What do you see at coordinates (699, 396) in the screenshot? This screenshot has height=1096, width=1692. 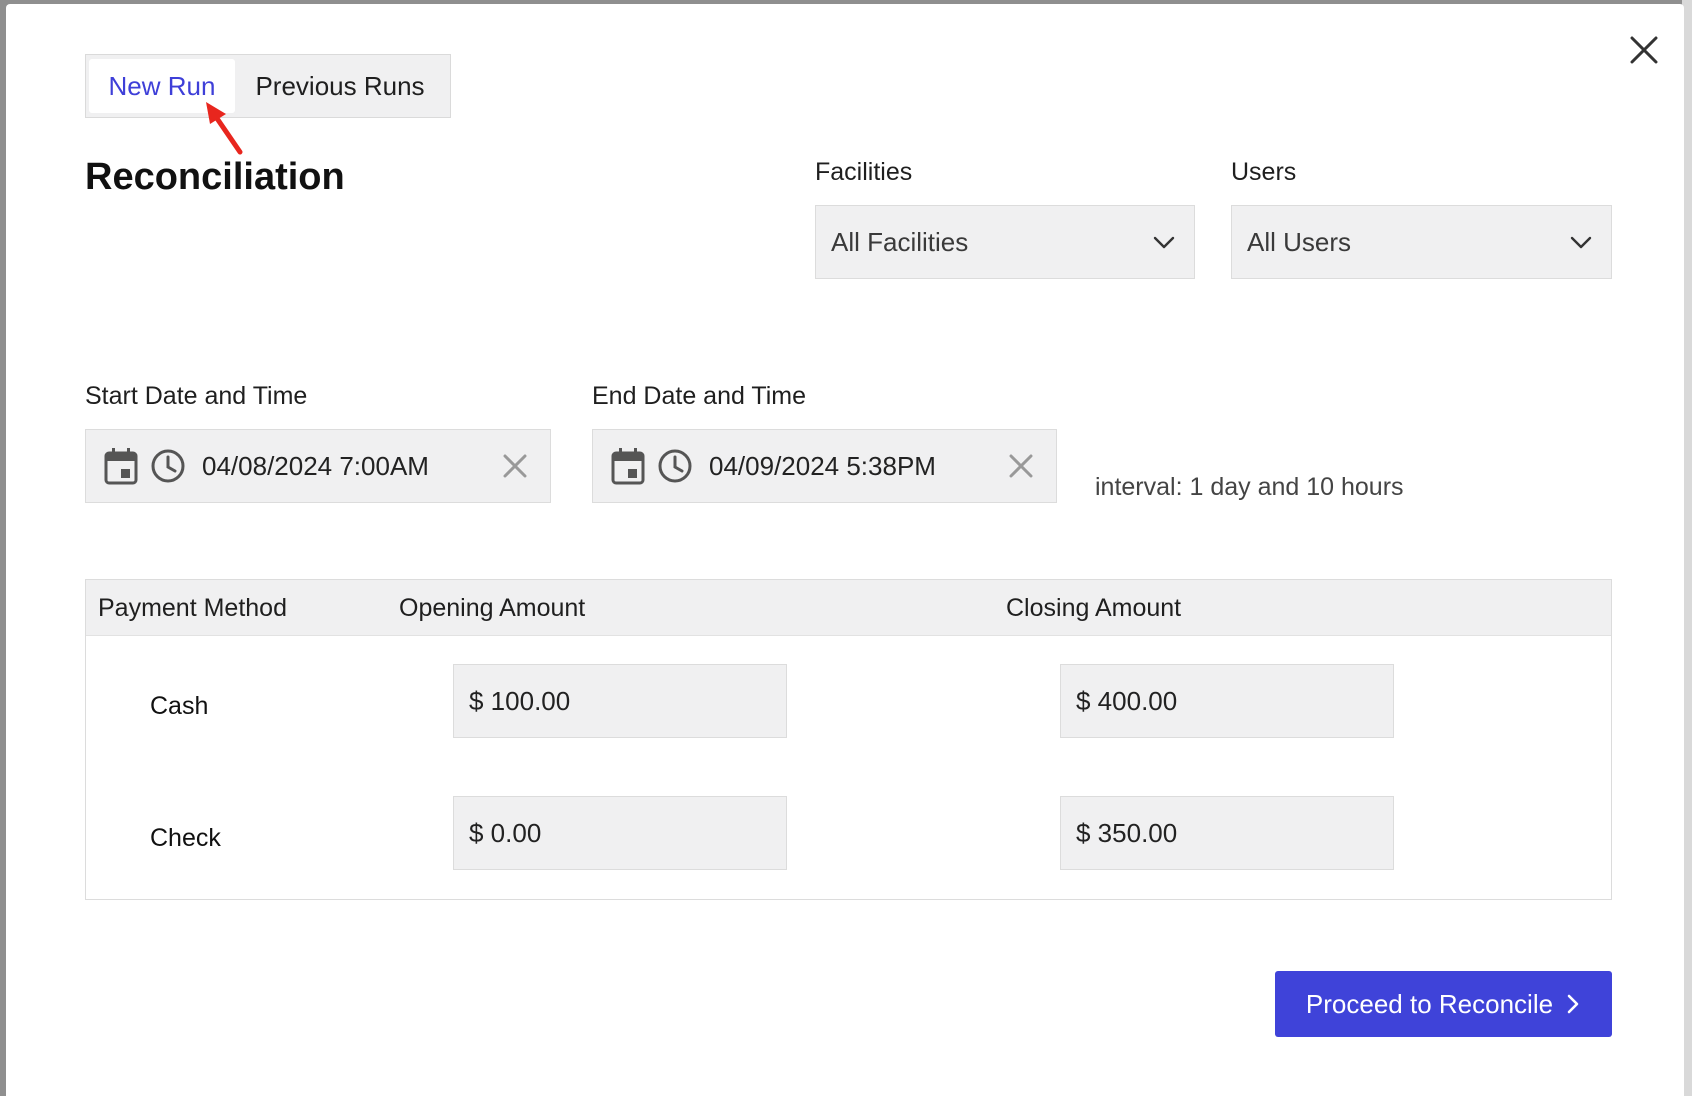 I see `end-datetime-label: End Date and Time` at bounding box center [699, 396].